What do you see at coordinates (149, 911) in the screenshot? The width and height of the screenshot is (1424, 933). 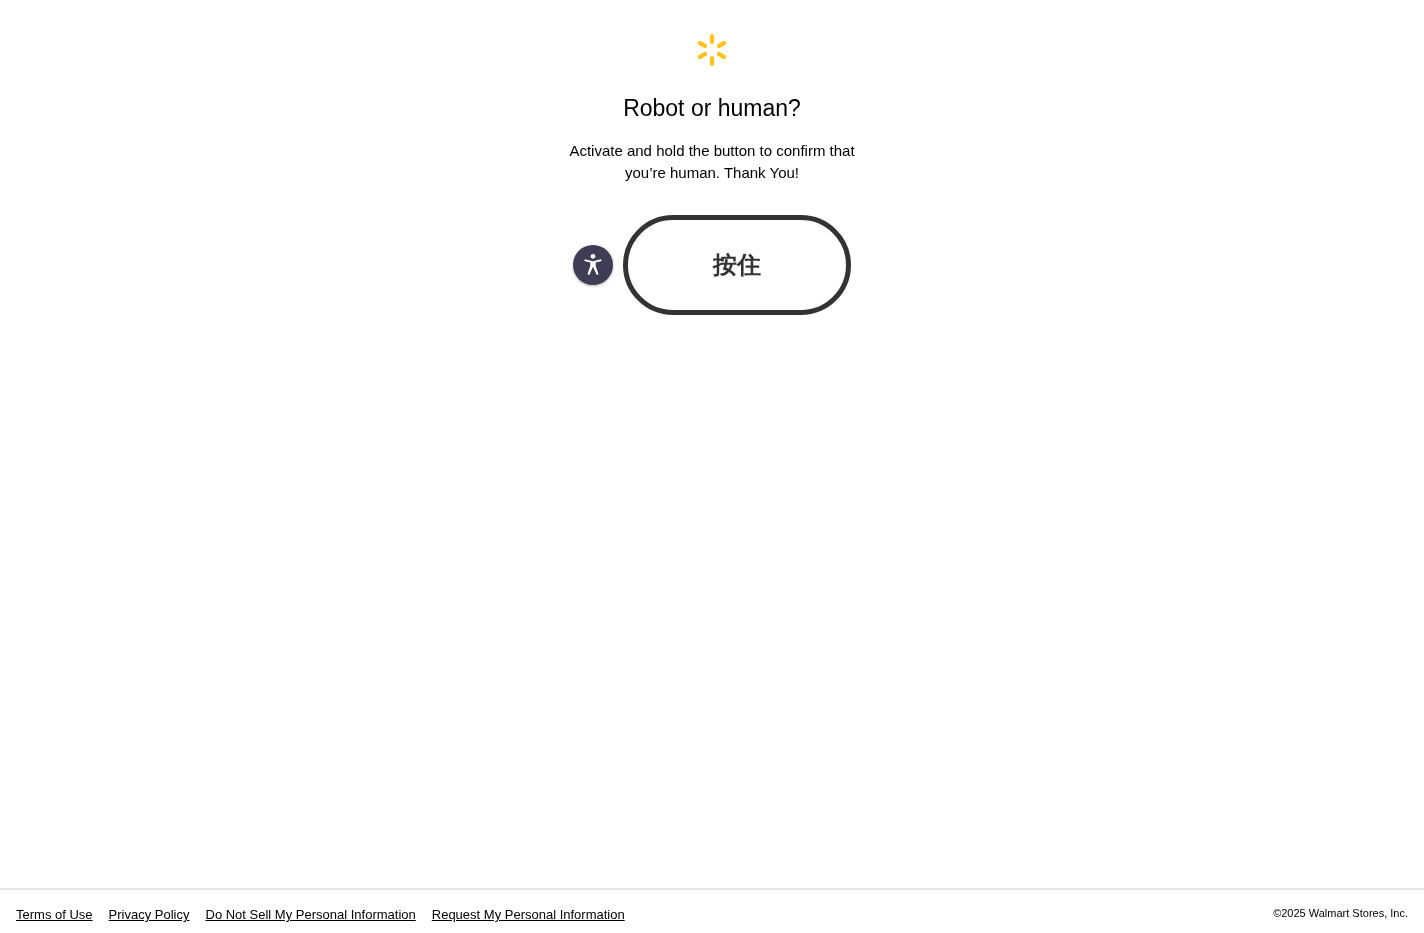 I see `footer-link: Privacy Policy` at bounding box center [149, 911].